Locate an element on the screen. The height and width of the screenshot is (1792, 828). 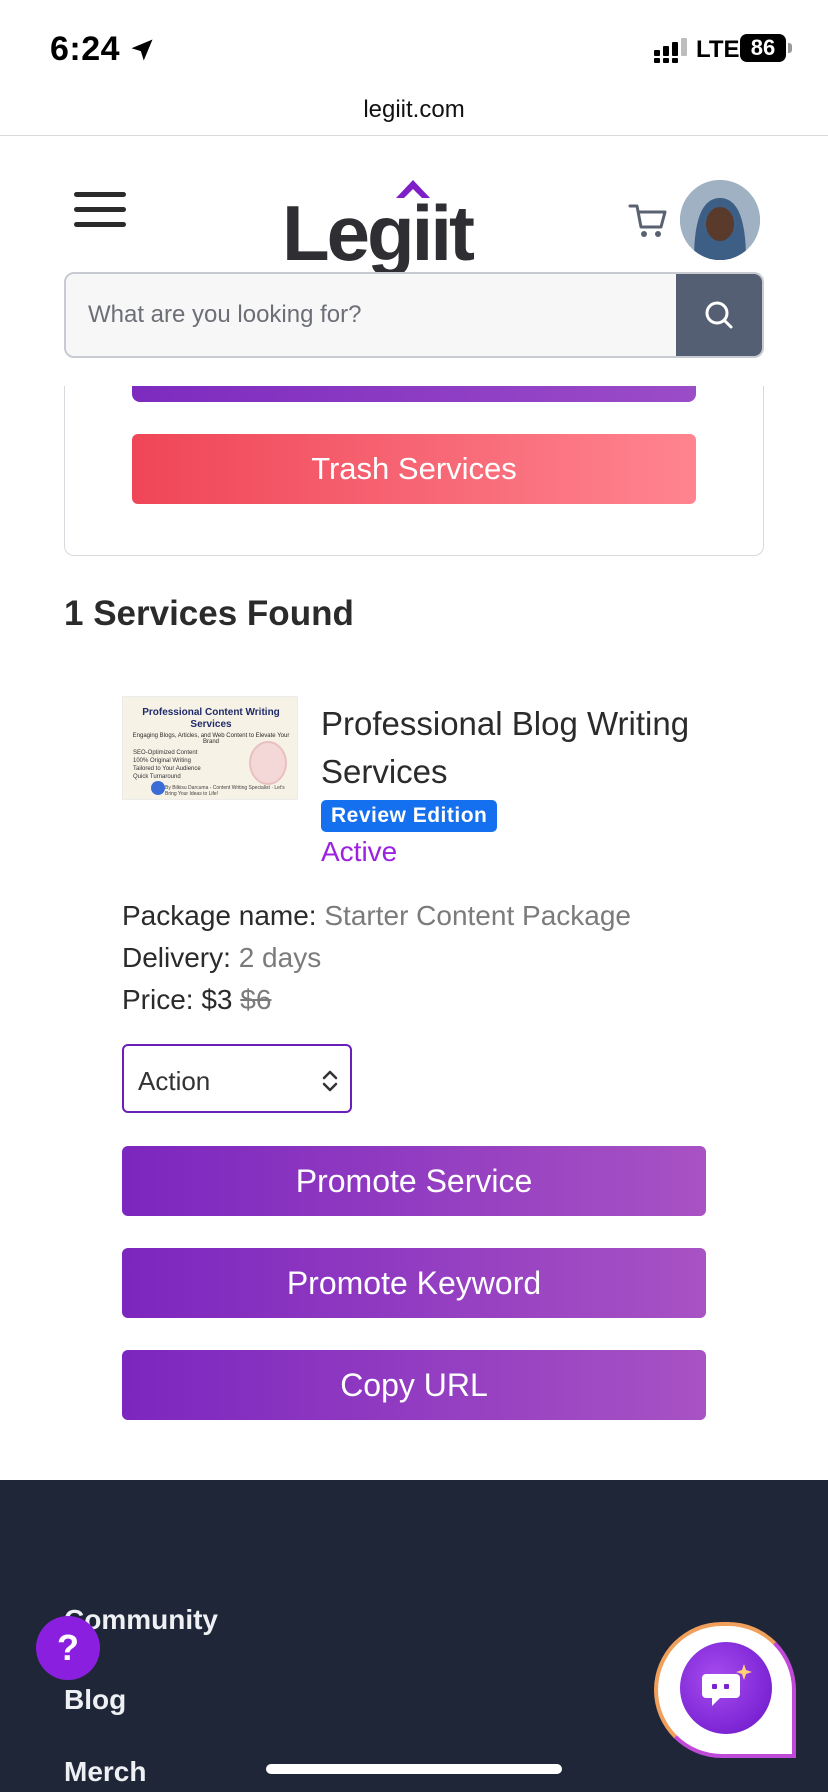
thumbnail-bullet: 100% Original Writing is located at coordinates (162, 761).